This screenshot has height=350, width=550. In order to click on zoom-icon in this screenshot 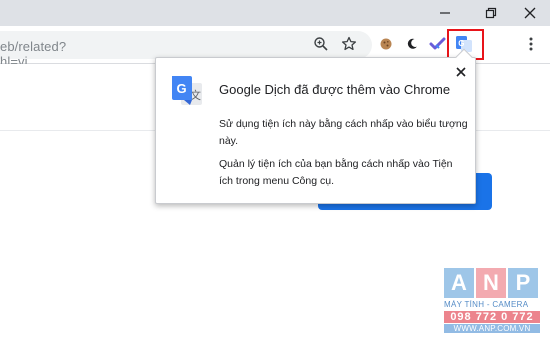, I will do `click(321, 44)`.